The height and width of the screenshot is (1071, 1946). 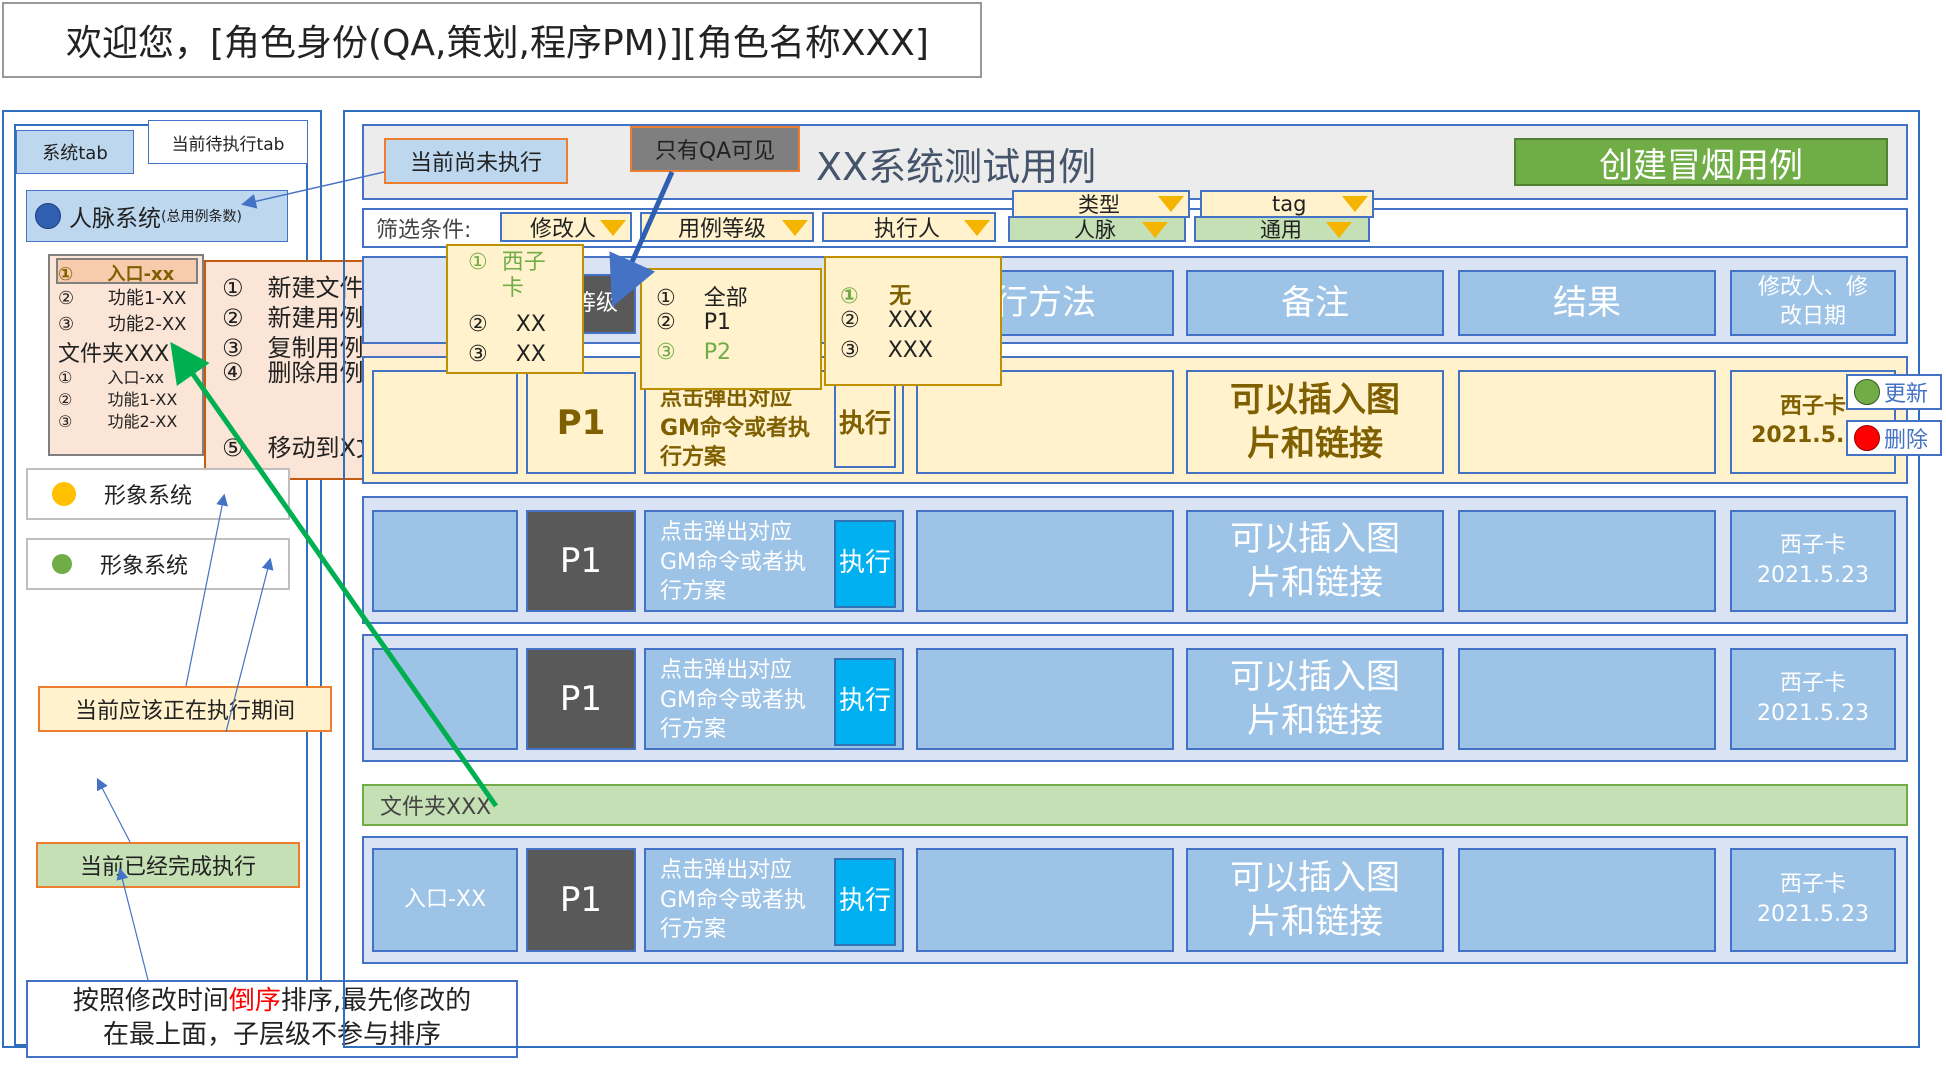 I want to click on arrow-unexecuted-to-system, so click(x=313, y=190).